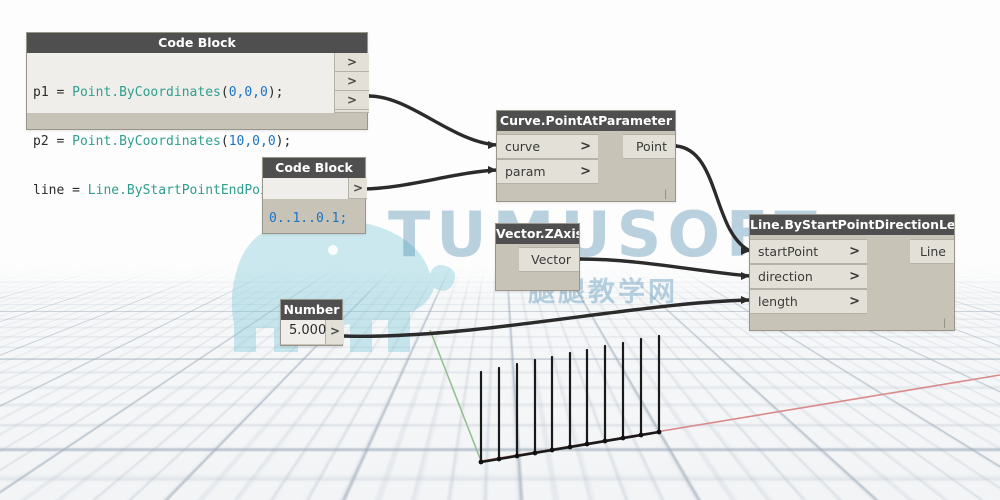 The image size is (1000, 500). I want to click on output-port-vector: Vector, so click(549, 259).